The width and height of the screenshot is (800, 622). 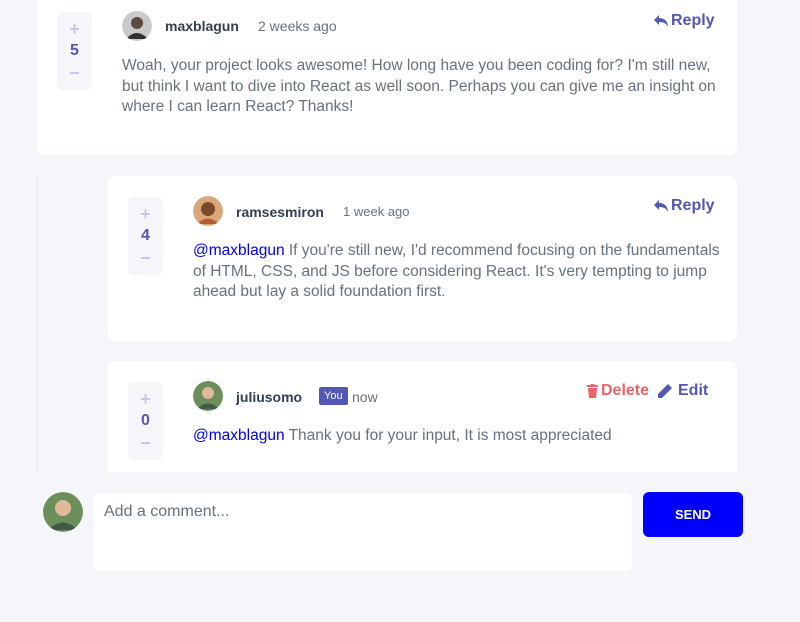 I want to click on thread-line, so click(x=37, y=324).